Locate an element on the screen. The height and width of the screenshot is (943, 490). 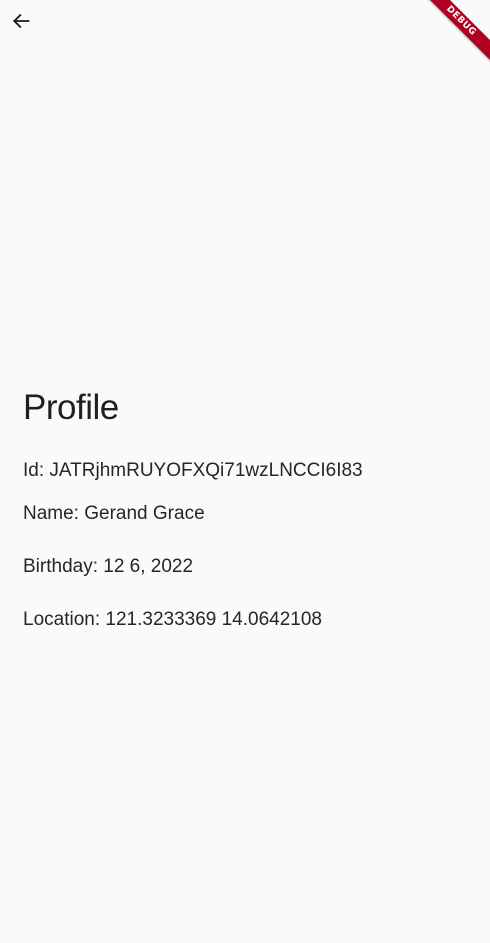
profile-location: Location: 121.3233369 14.0642108 is located at coordinates (172, 619).